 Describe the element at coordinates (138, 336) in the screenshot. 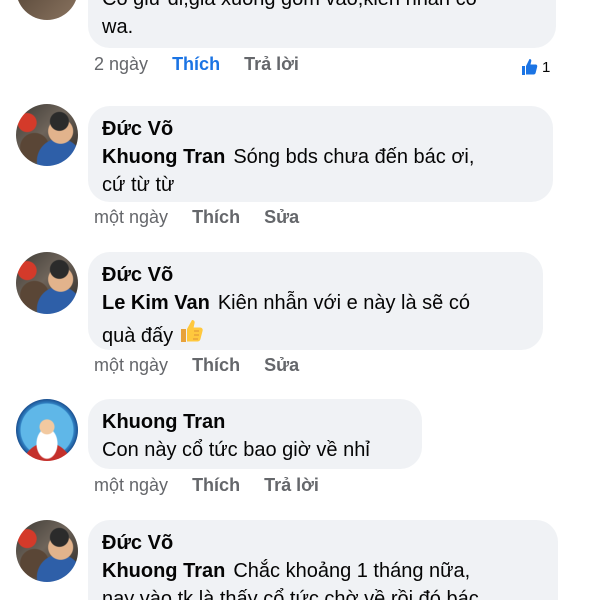

I see `comment-text-line-2: quà đấy` at that location.